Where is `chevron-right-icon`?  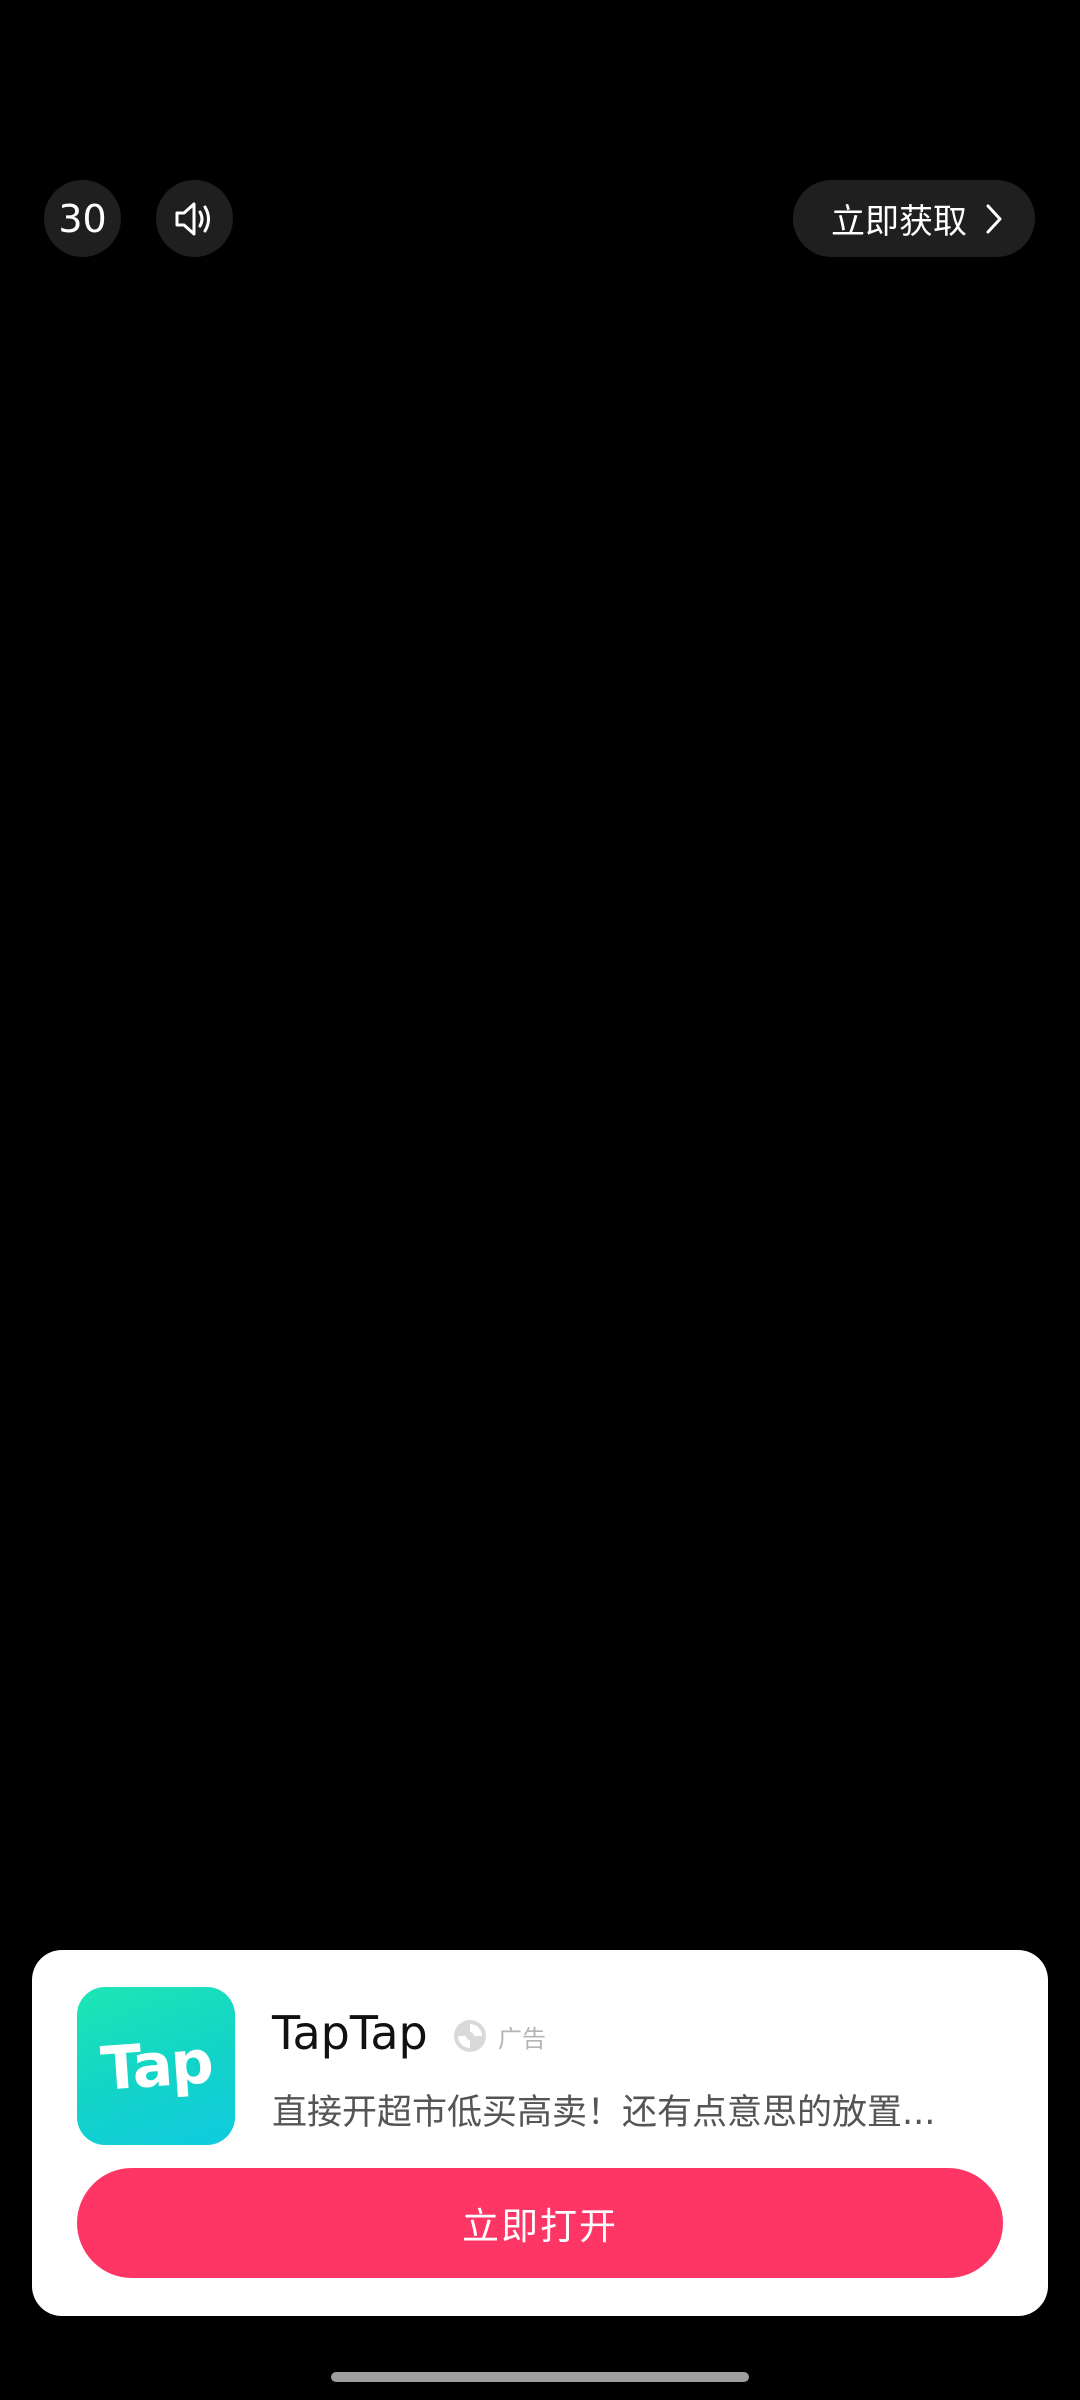
chevron-right-icon is located at coordinates (994, 219).